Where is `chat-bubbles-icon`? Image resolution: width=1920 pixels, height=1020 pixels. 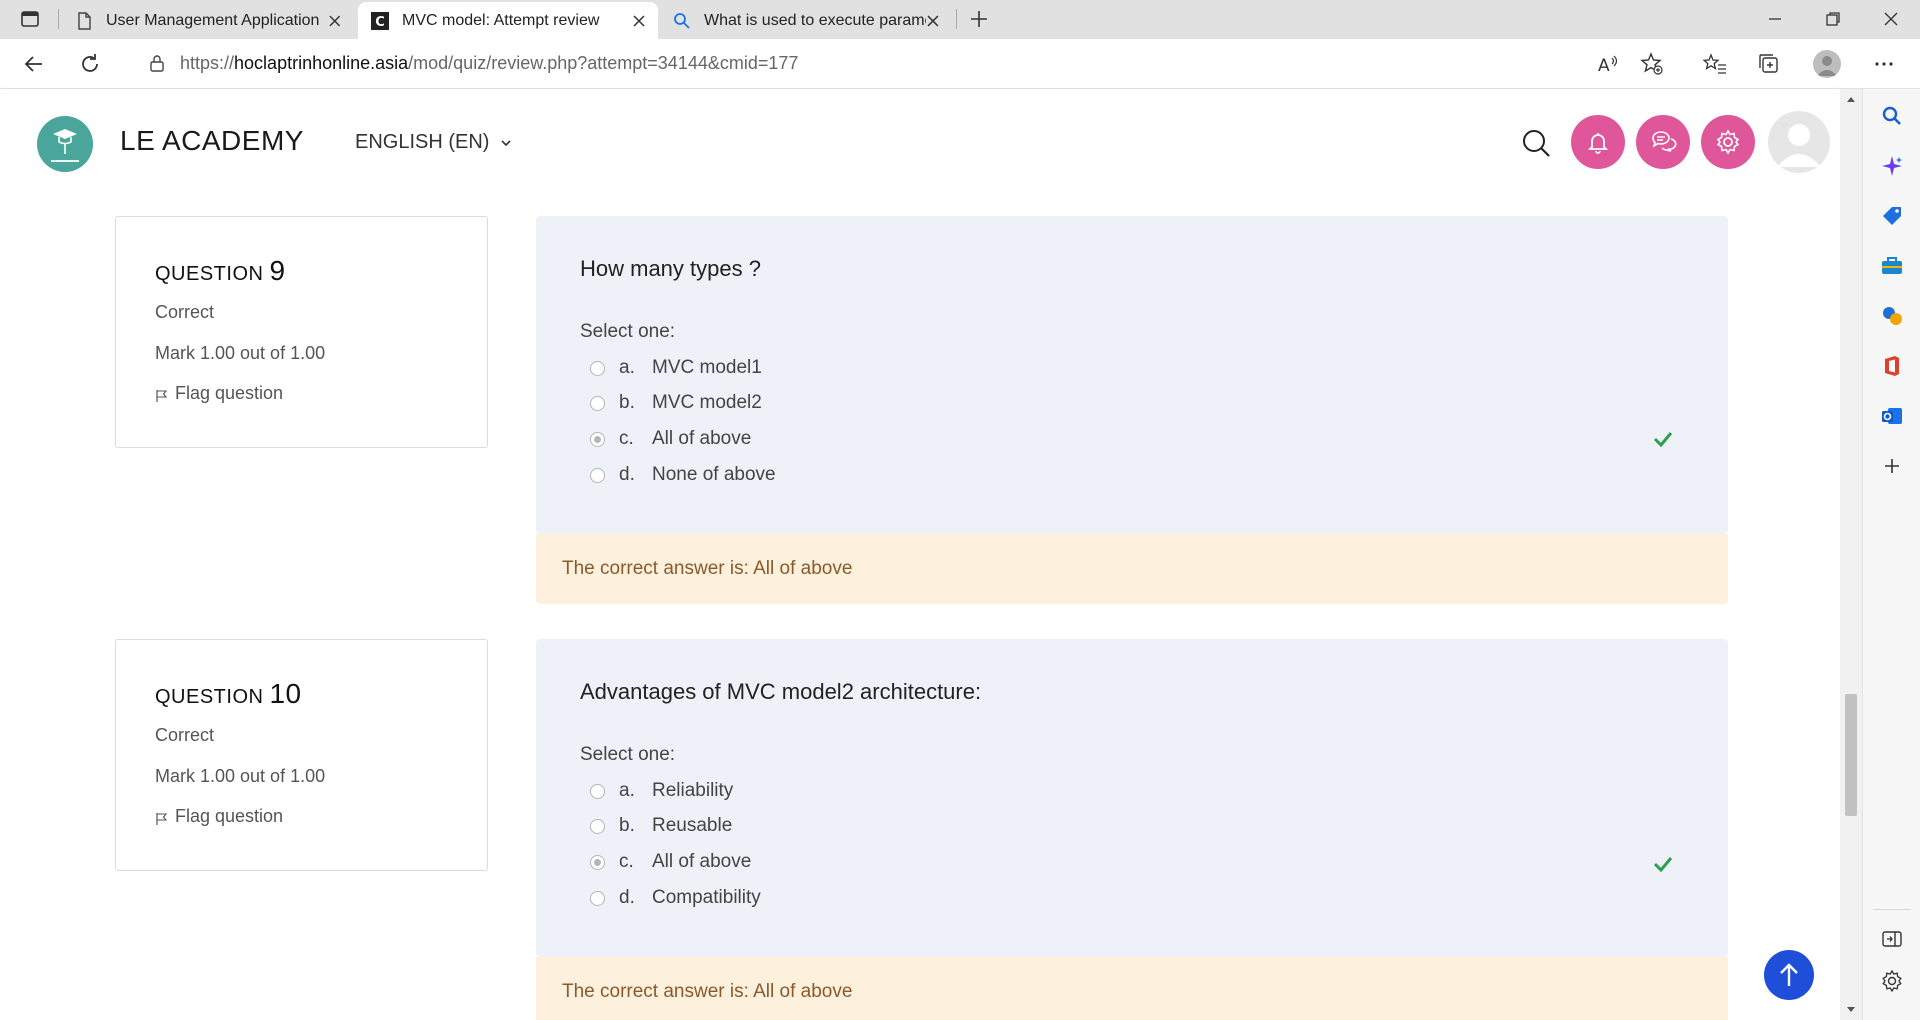 chat-bubbles-icon is located at coordinates (1664, 141).